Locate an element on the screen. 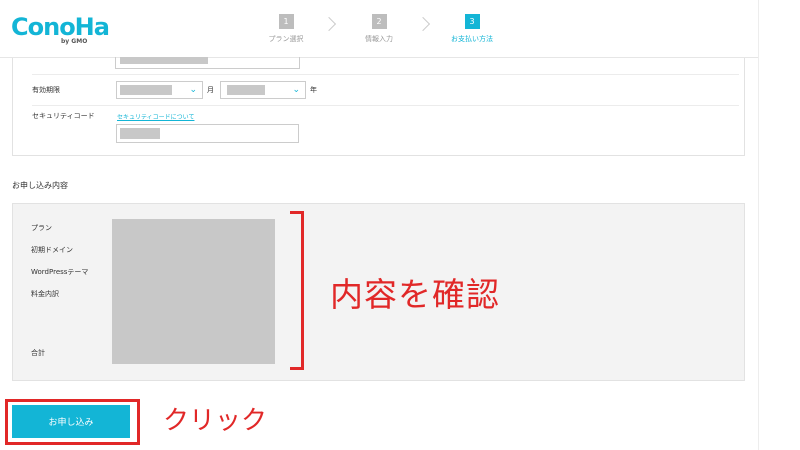  annotation-confirm-text: 内容を確認 is located at coordinates (415, 294).